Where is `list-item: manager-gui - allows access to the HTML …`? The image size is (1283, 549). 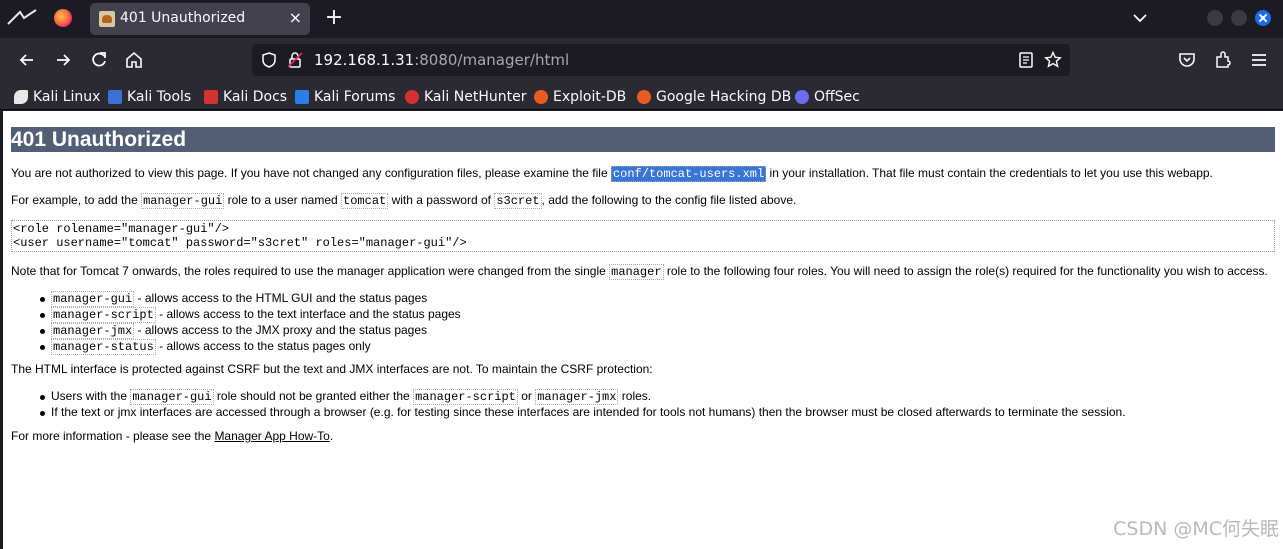 list-item: manager-gui - allows access to the HTML … is located at coordinates (250, 299).